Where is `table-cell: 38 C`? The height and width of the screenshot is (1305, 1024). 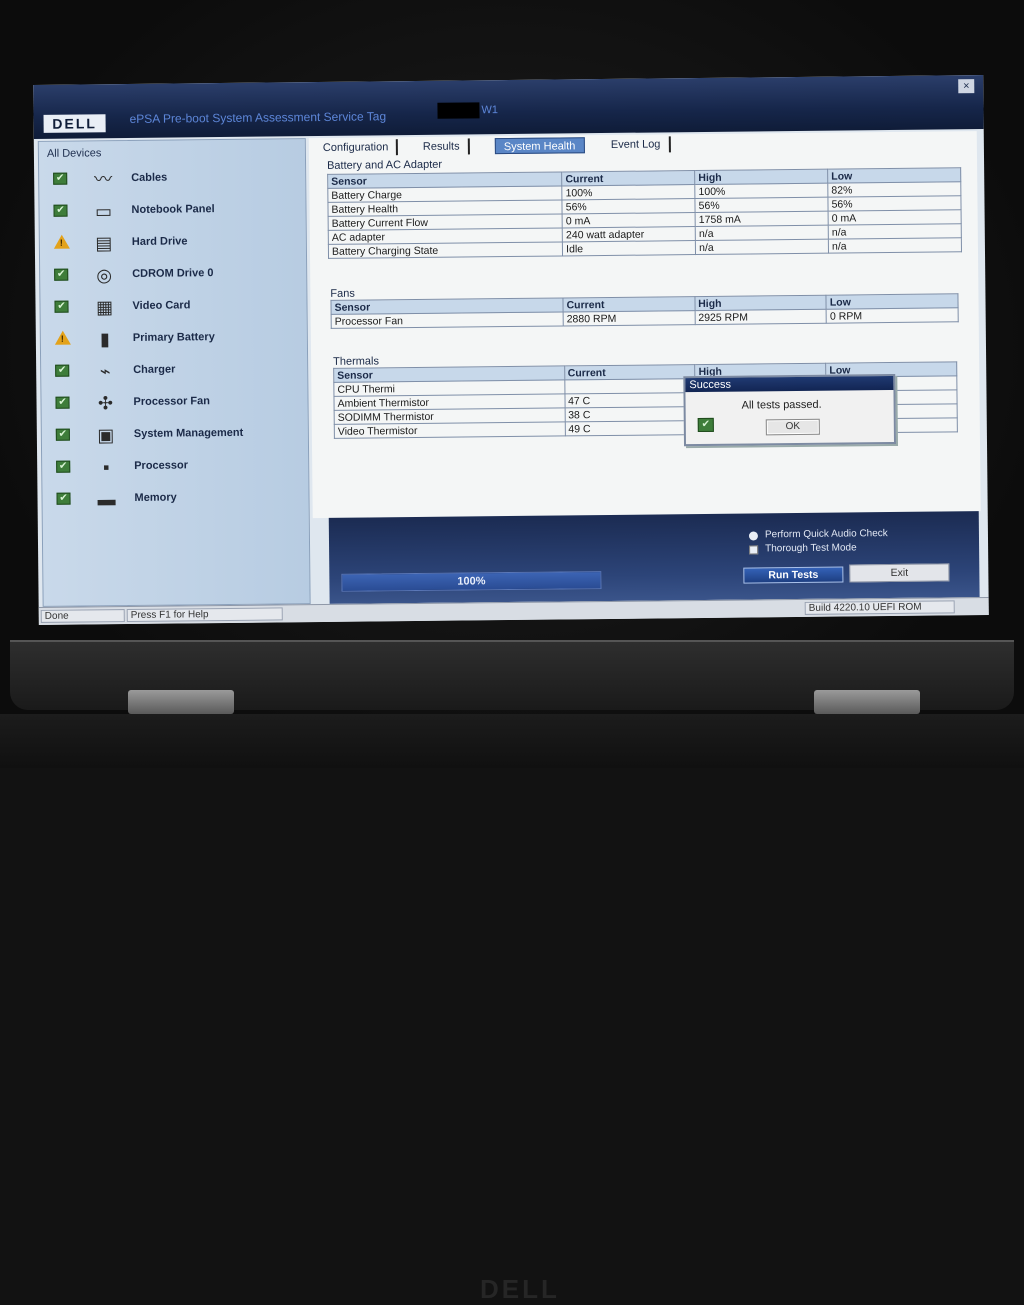
table-cell: 38 C is located at coordinates (630, 414).